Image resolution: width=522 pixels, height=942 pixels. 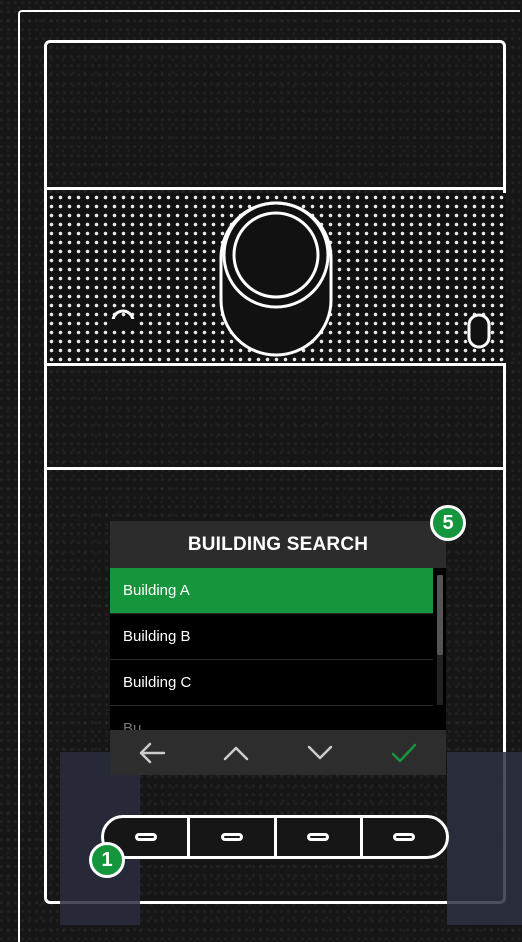 I want to click on scrollbar, so click(x=440, y=640).